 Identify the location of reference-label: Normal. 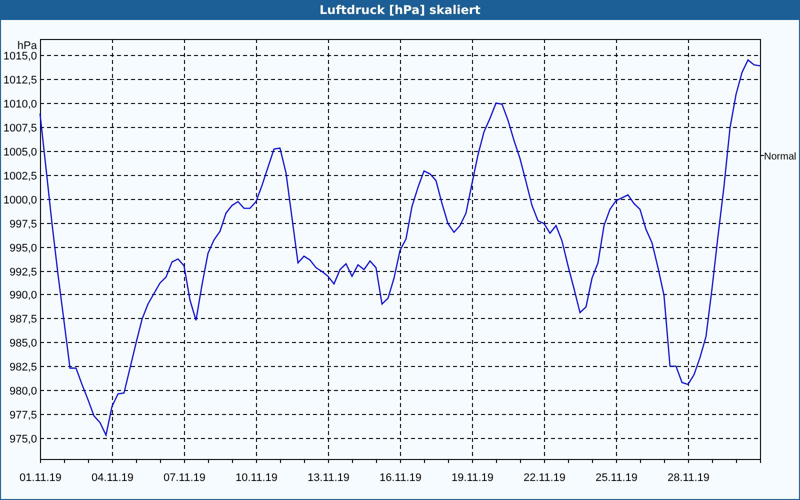
(780, 157).